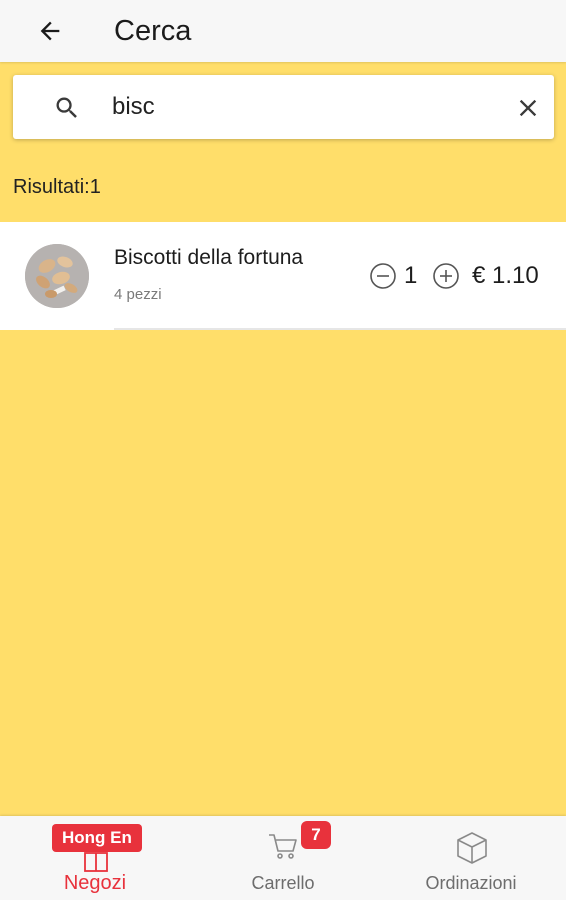  I want to click on product-quantity-info: 4 pezzi, so click(138, 294).